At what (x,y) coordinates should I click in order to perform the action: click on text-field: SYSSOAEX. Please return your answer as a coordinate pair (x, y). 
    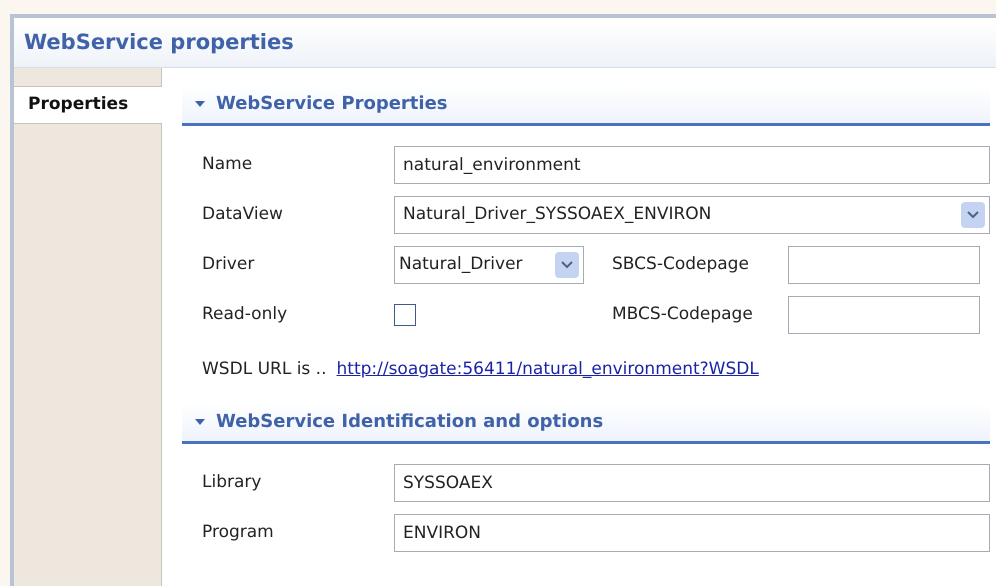
    Looking at the image, I should click on (692, 483).